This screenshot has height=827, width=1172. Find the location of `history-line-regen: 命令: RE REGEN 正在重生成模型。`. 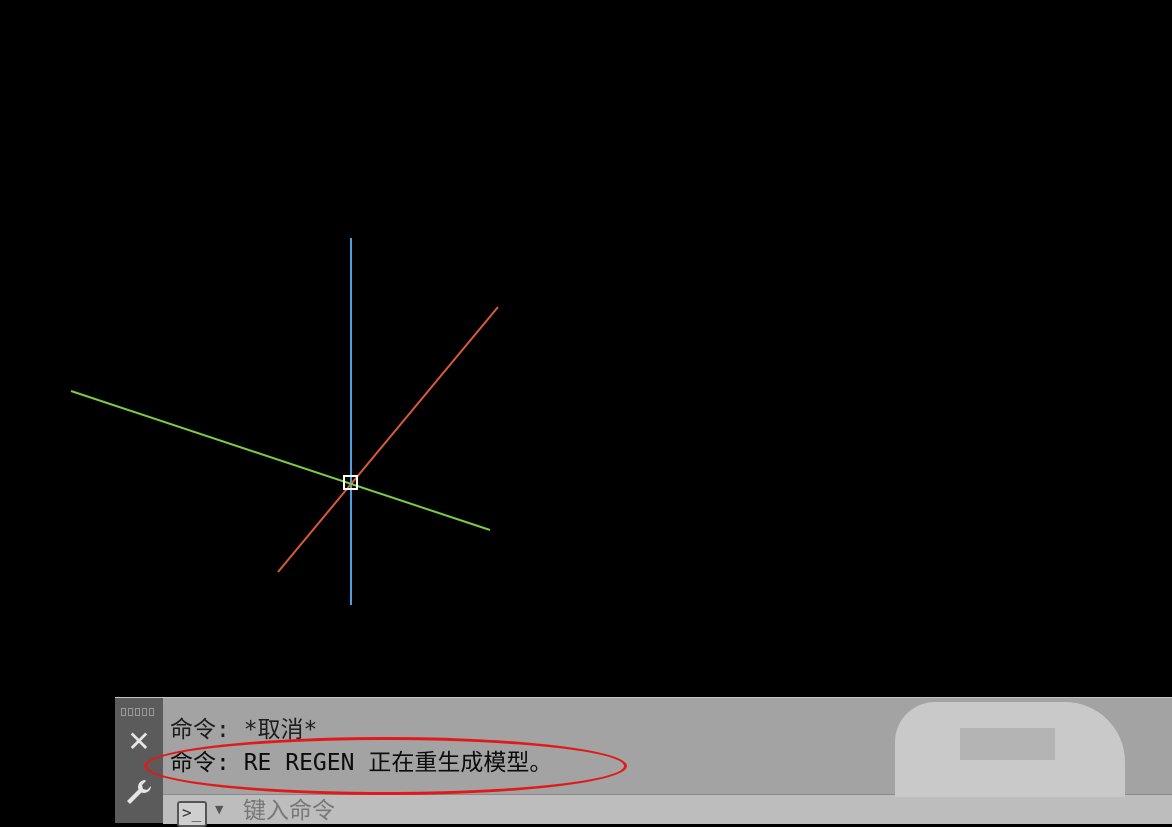

history-line-regen: 命令: RE REGEN 正在重生成模型。 is located at coordinates (361, 763).